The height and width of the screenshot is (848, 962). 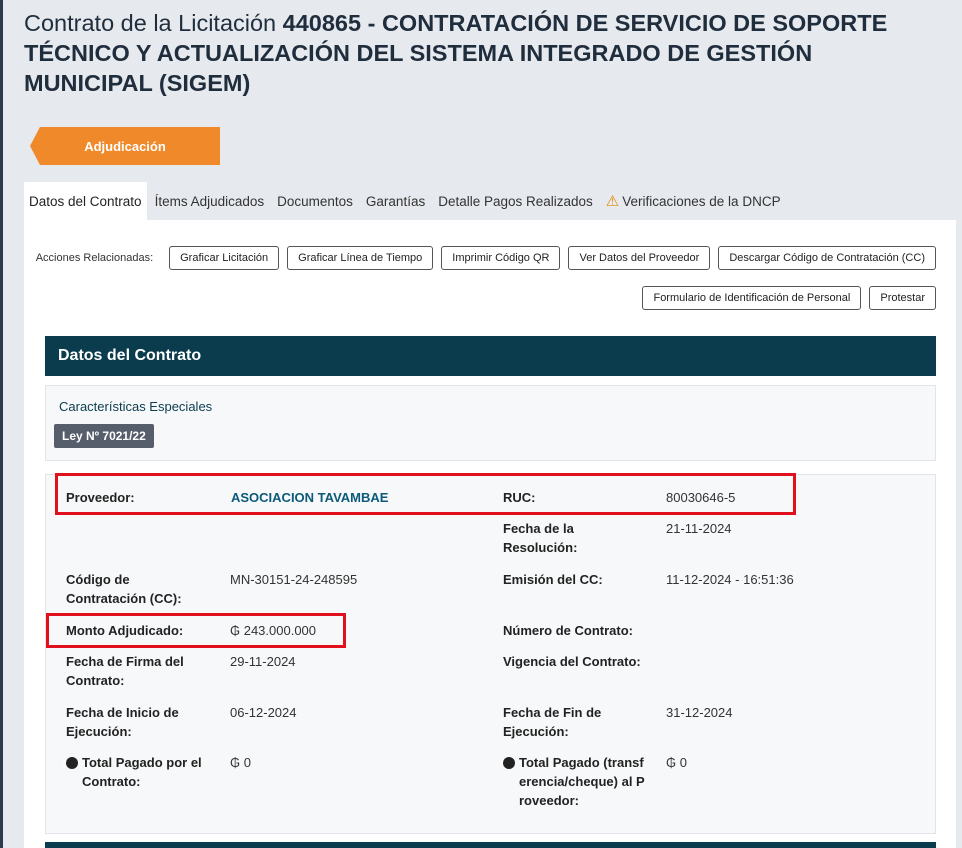 What do you see at coordinates (125, 630) in the screenshot?
I see `monto-adjudicado-label: Monto Adjudicado:` at bounding box center [125, 630].